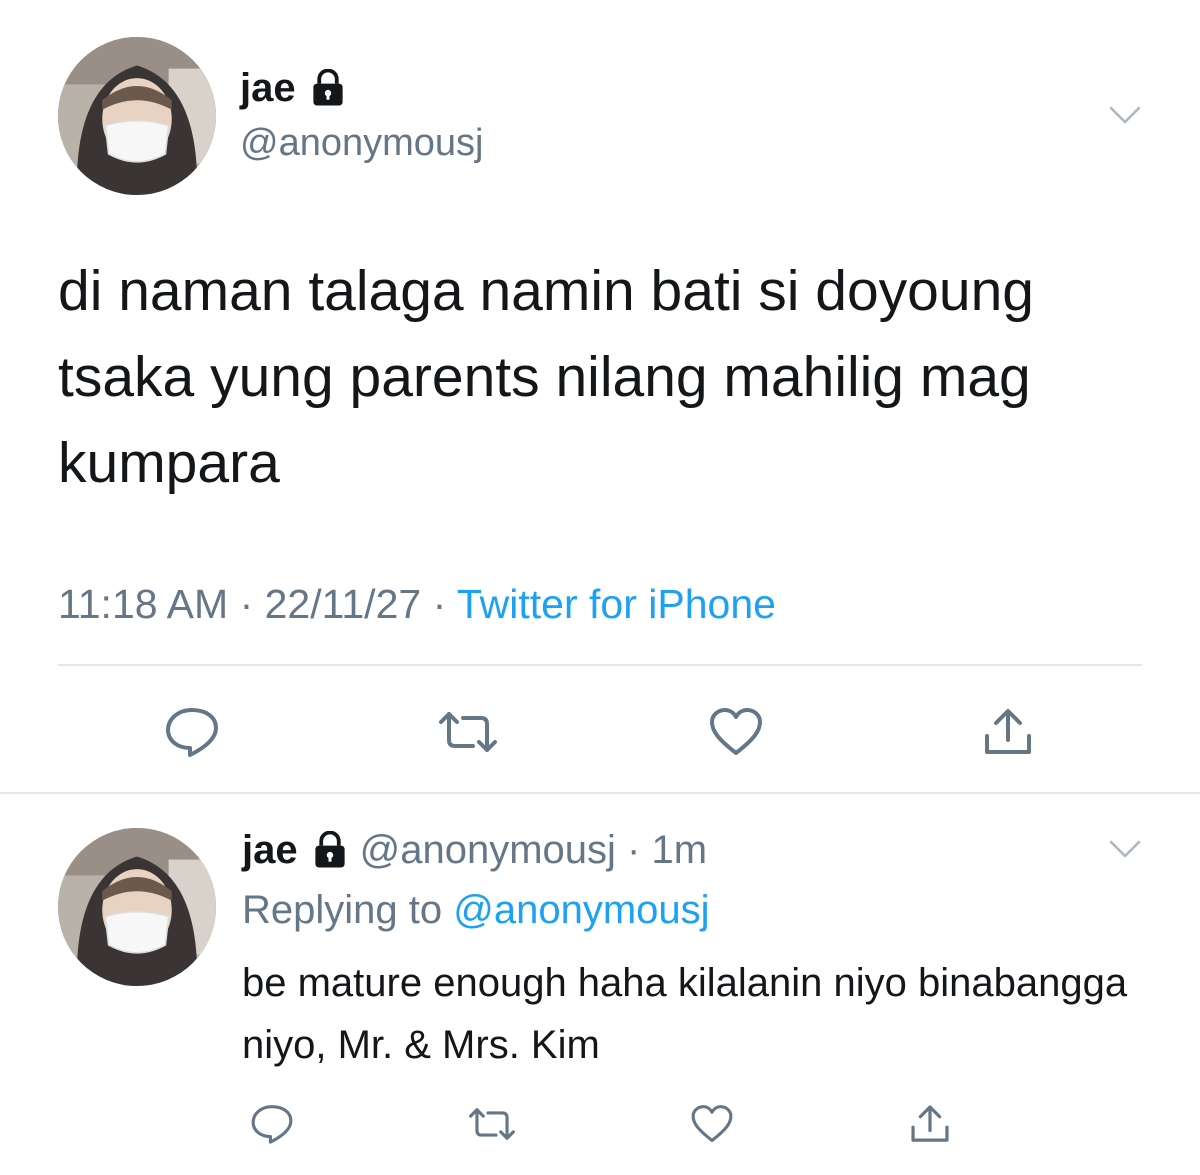  What do you see at coordinates (533, 850) in the screenshot?
I see `handle-and-time: @anonymousj · 1m` at bounding box center [533, 850].